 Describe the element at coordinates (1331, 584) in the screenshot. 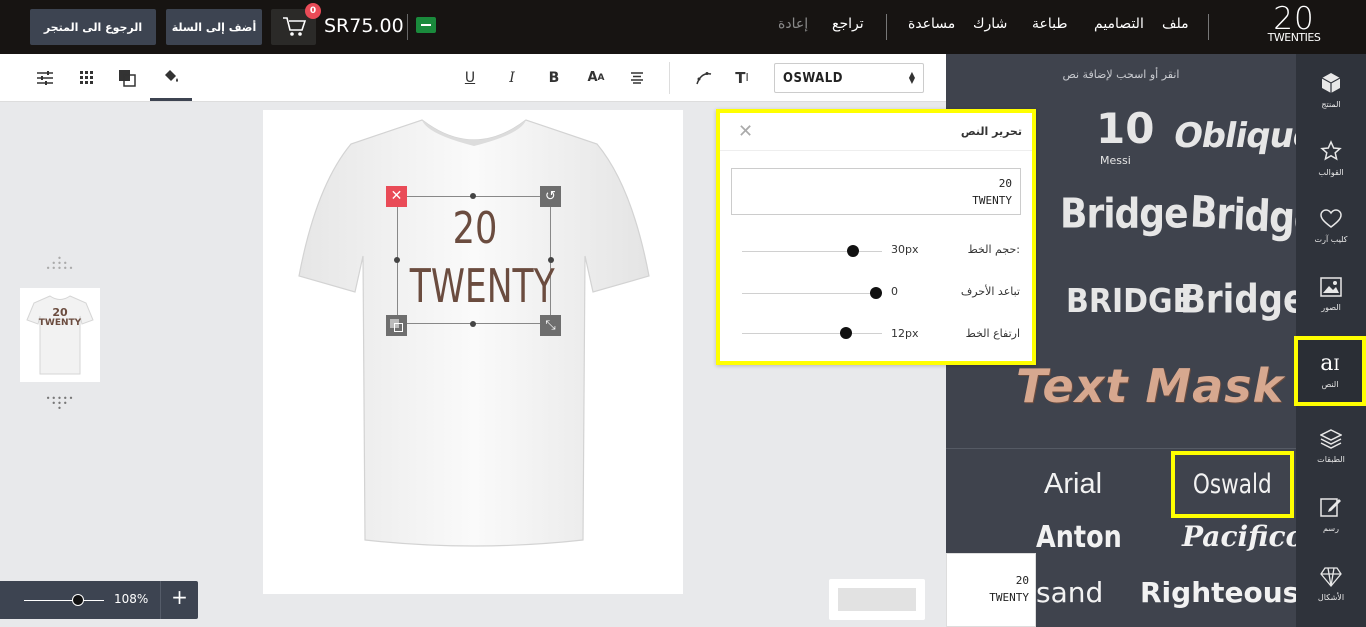

I see `sidebar-item-shapes: الأشكال` at that location.